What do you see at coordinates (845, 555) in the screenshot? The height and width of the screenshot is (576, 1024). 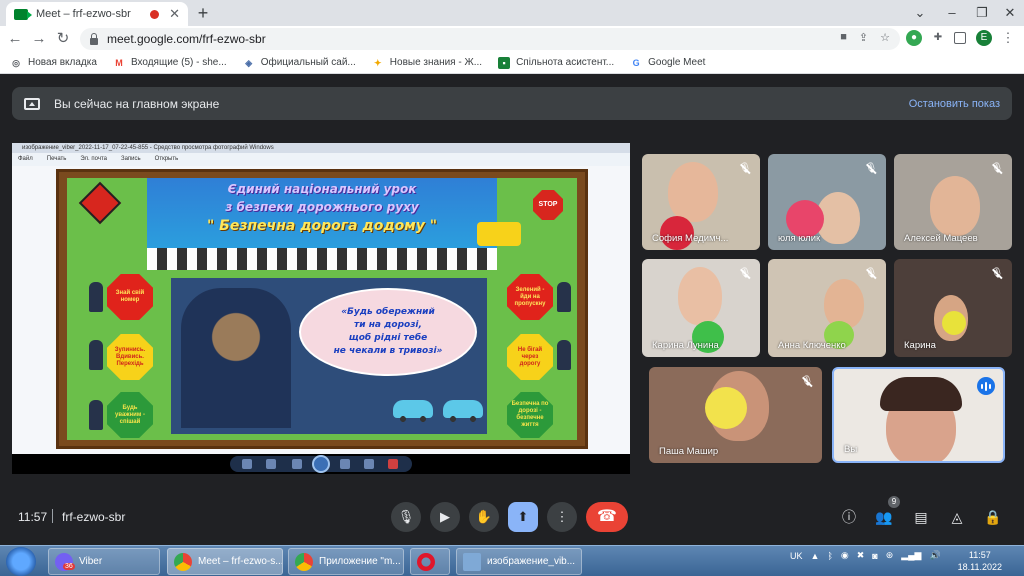 I see `tray-app-icon: ◉` at bounding box center [845, 555].